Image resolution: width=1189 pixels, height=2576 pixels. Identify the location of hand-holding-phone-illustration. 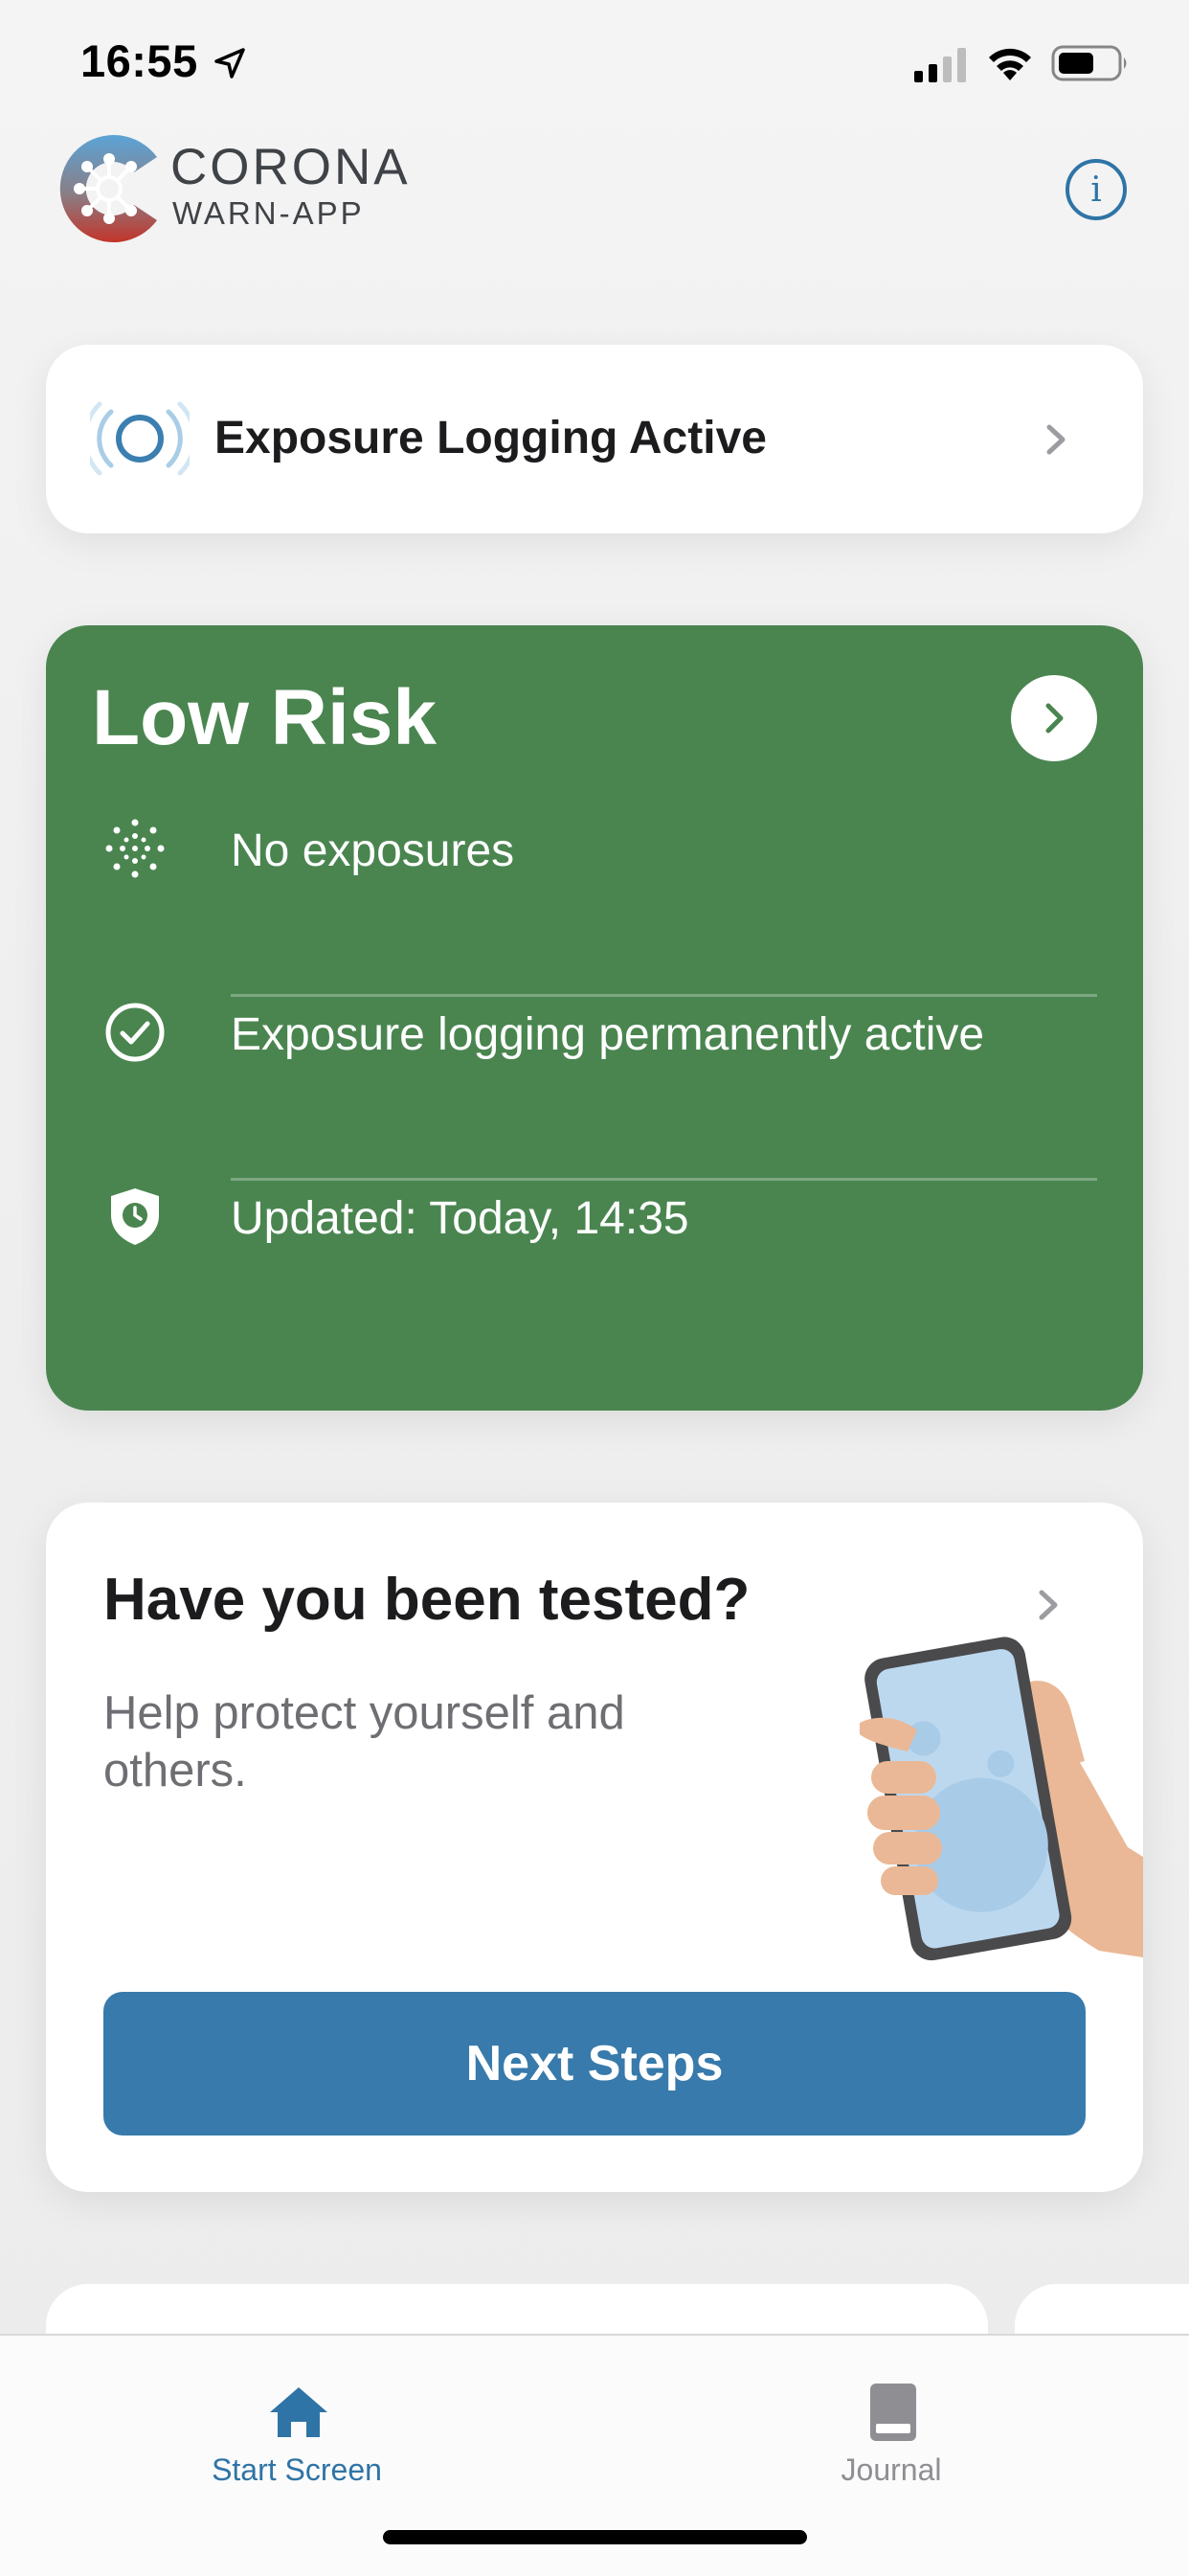
(1001, 1799).